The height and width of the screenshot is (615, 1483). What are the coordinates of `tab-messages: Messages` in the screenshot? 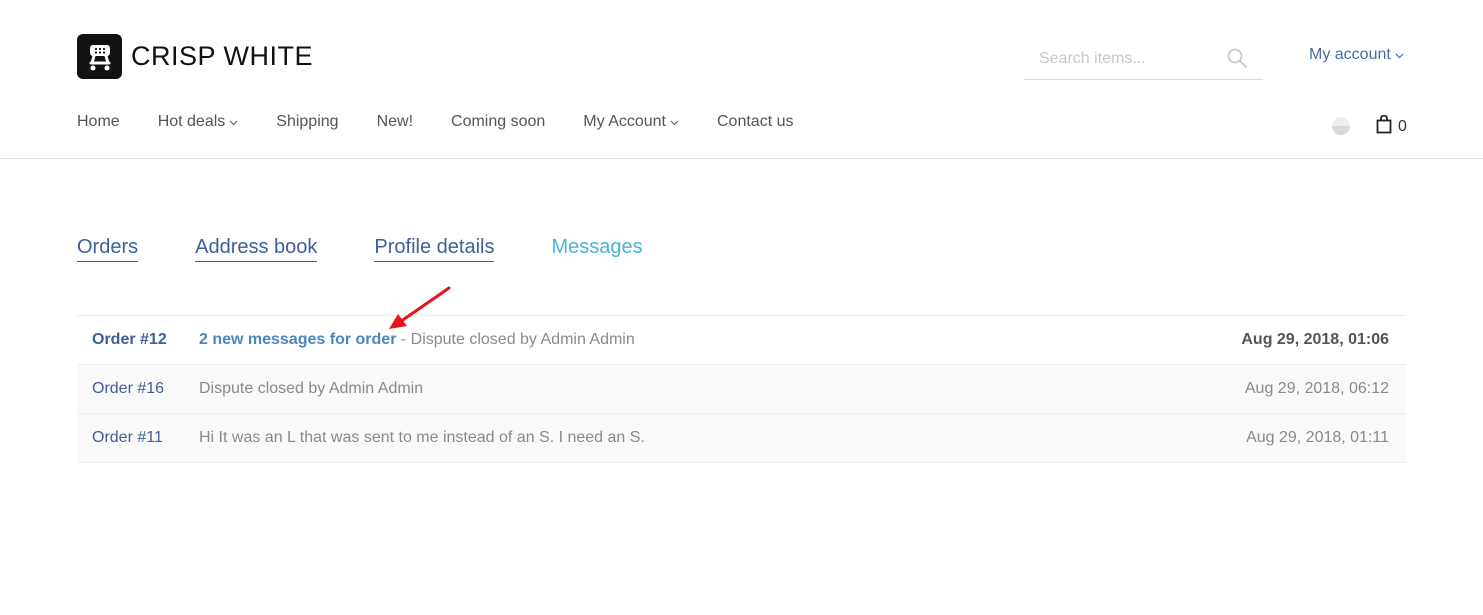 It's located at (596, 248).